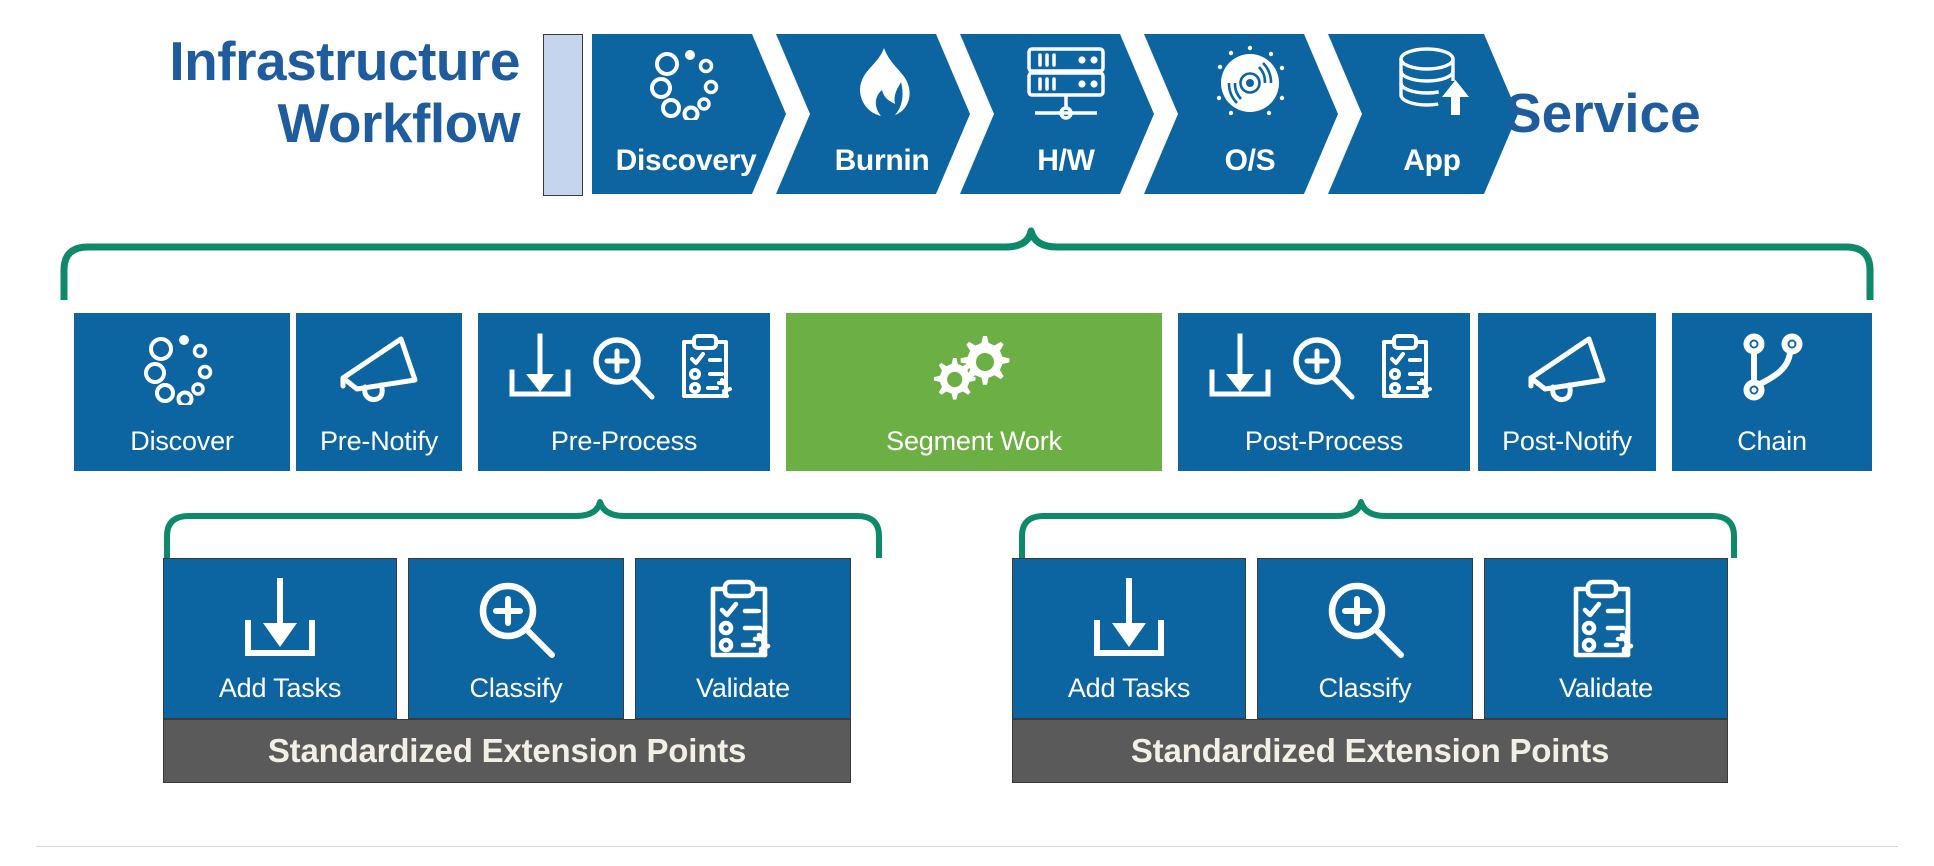 The width and height of the screenshot is (1934, 866). What do you see at coordinates (1057, 83) in the screenshot?
I see `server-rack-icon` at bounding box center [1057, 83].